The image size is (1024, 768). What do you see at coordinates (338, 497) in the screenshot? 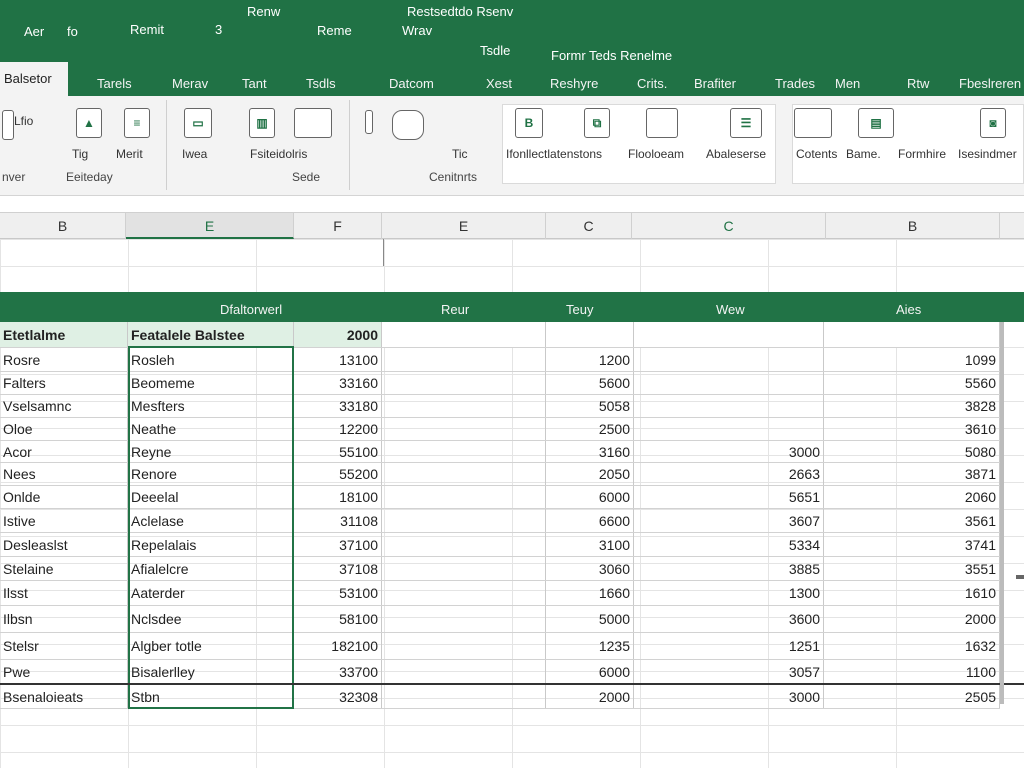
I see `table-cell: 18100` at bounding box center [338, 497].